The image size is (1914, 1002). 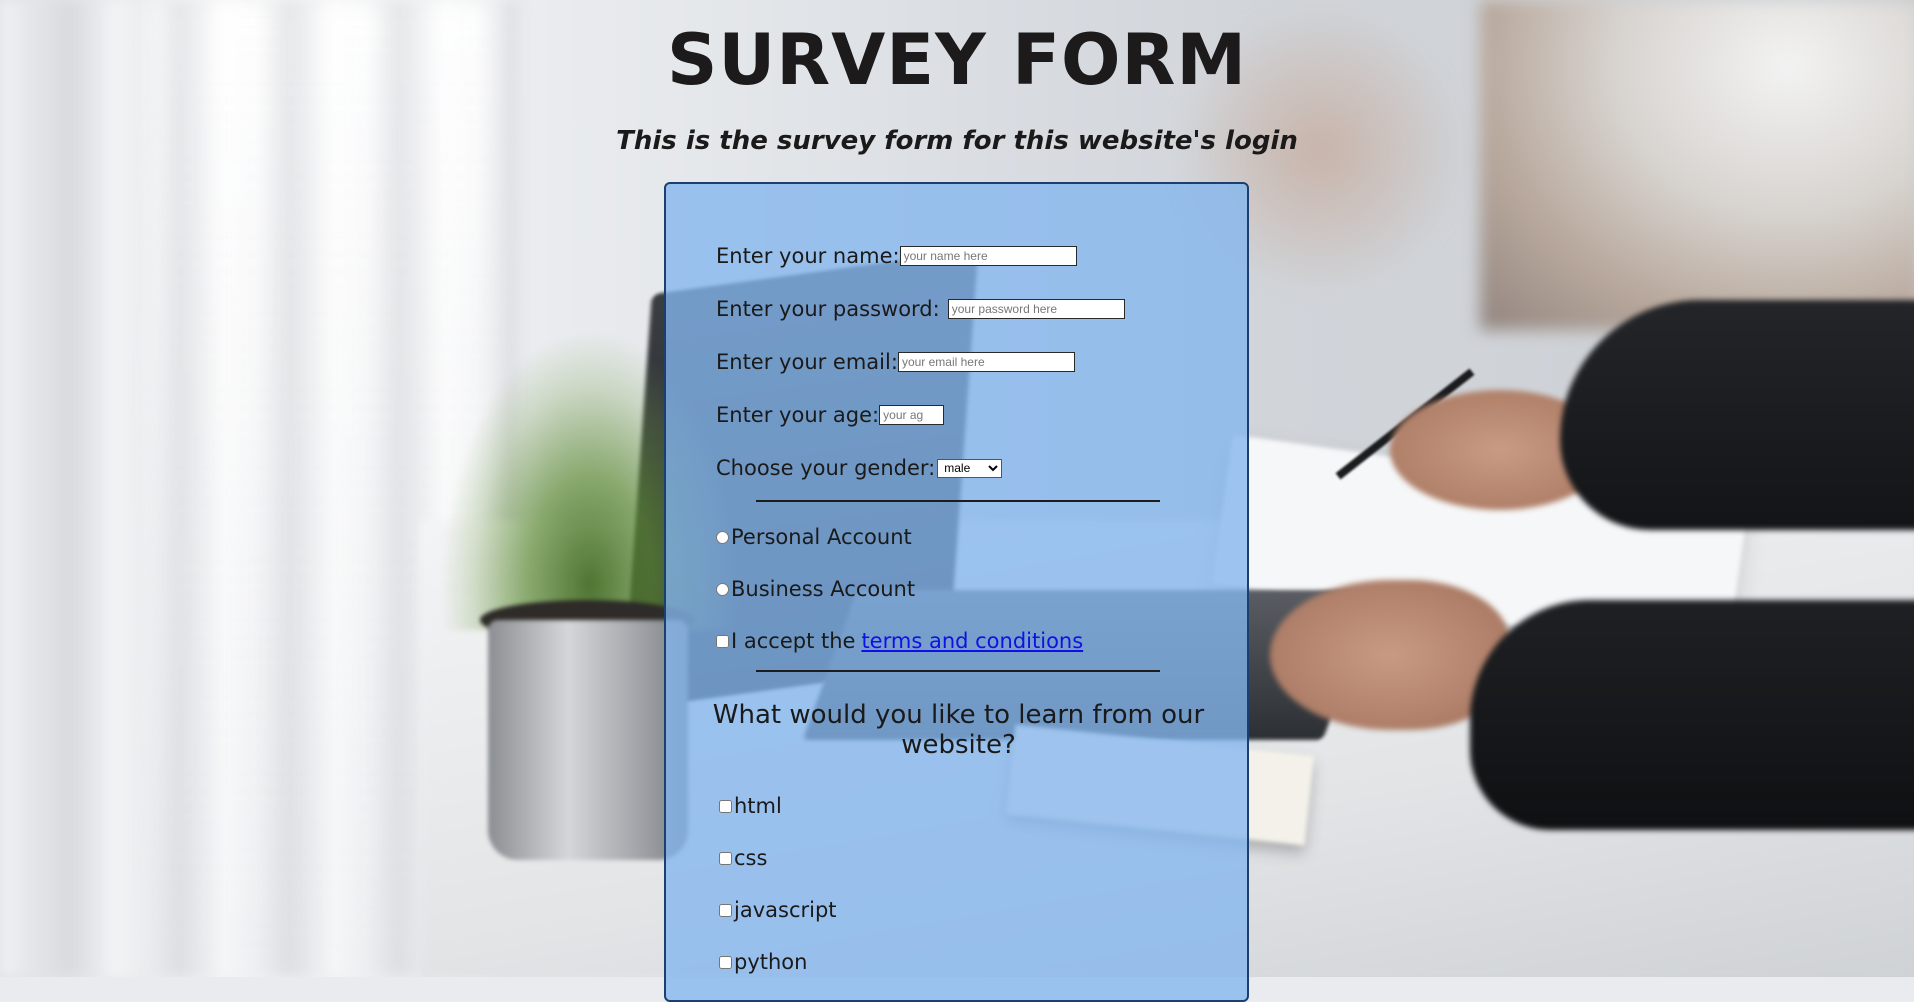 I want to click on topic-python-checkbox, so click(x=725, y=962).